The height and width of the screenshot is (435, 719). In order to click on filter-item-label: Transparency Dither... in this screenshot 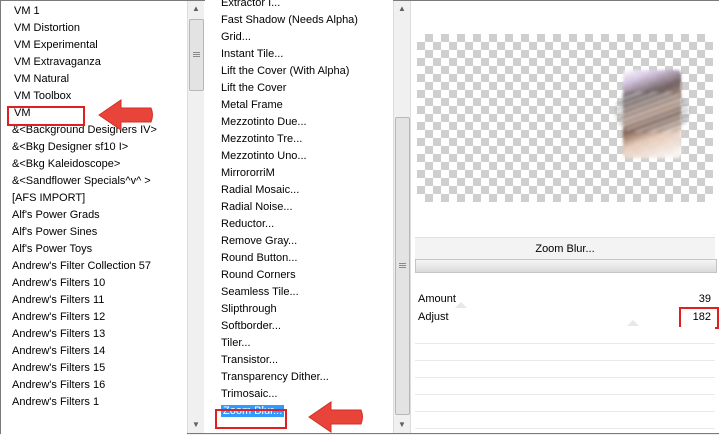, I will do `click(275, 377)`.